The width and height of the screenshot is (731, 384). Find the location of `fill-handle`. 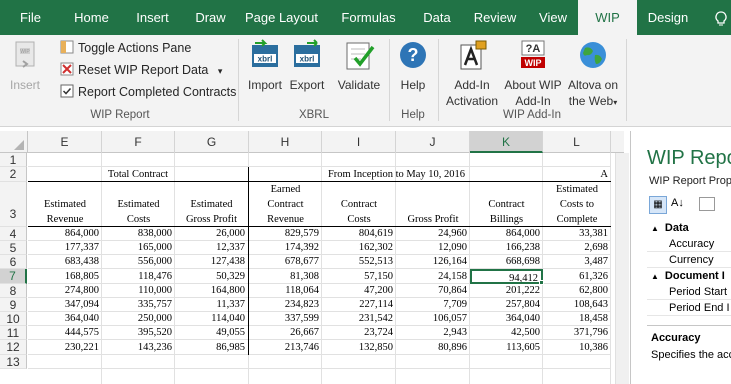

fill-handle is located at coordinates (541, 282).